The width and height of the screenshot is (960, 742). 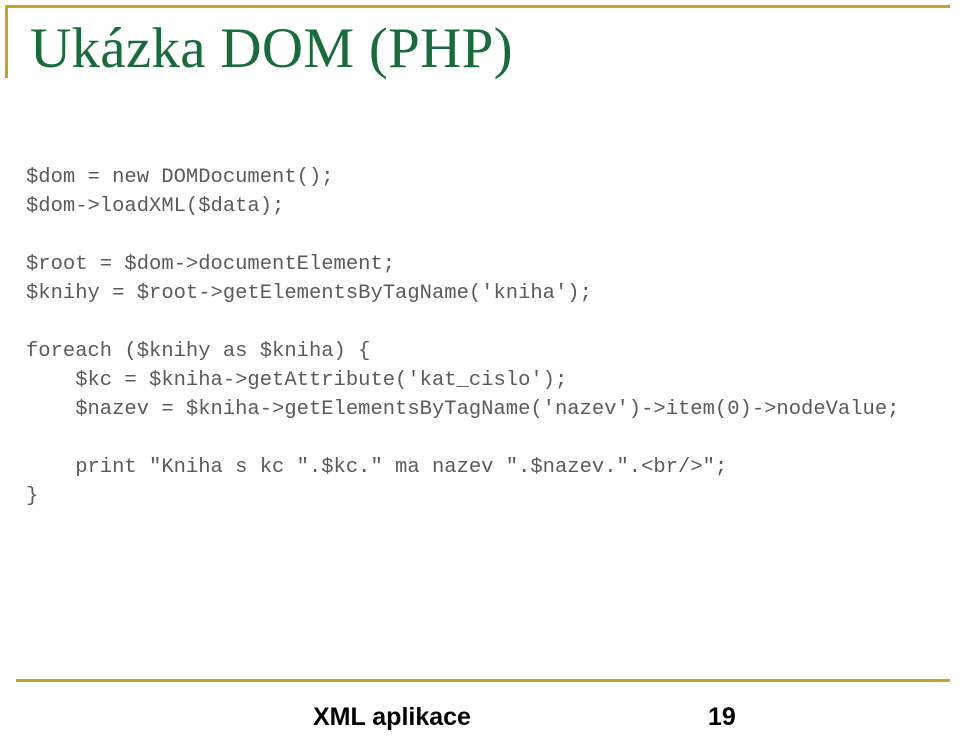 I want to click on code-line: $dom = new DOMDocument();, so click(x=180, y=177).